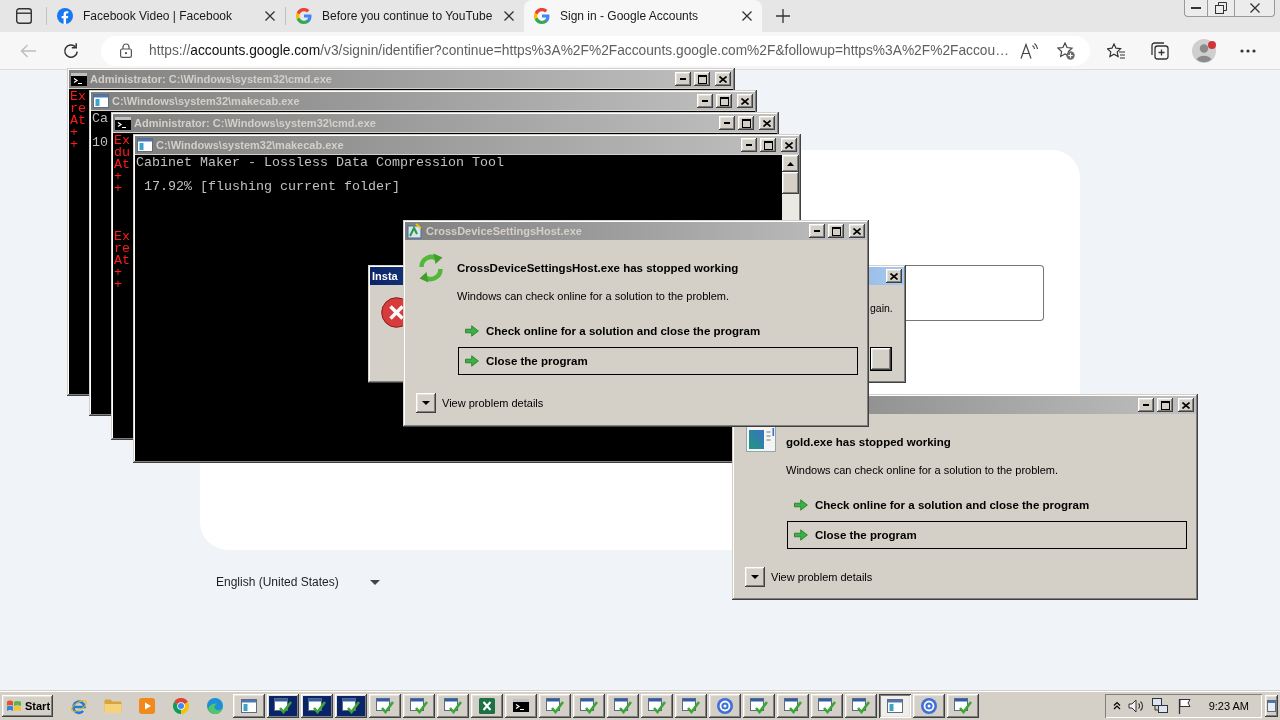 The width and height of the screenshot is (1280, 720). Describe the element at coordinates (598, 268) in the screenshot. I see `dialog-heading: CrossDeviceSettingsHost.exe has stopped working` at that location.